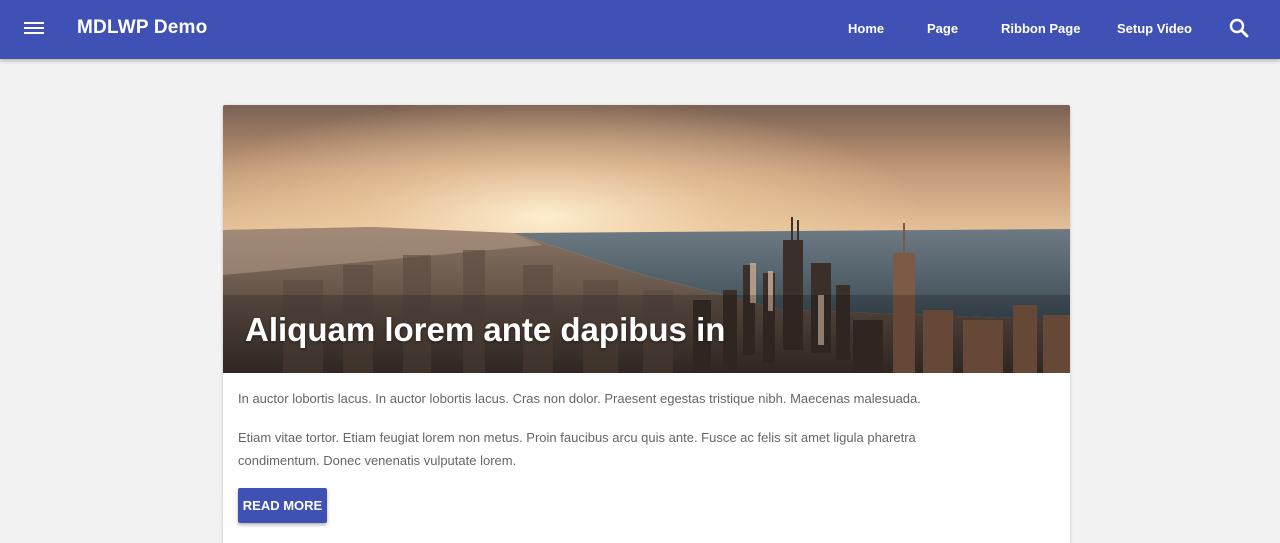 This screenshot has height=543, width=1280. What do you see at coordinates (1239, 28) in the screenshot?
I see `search-icon` at bounding box center [1239, 28].